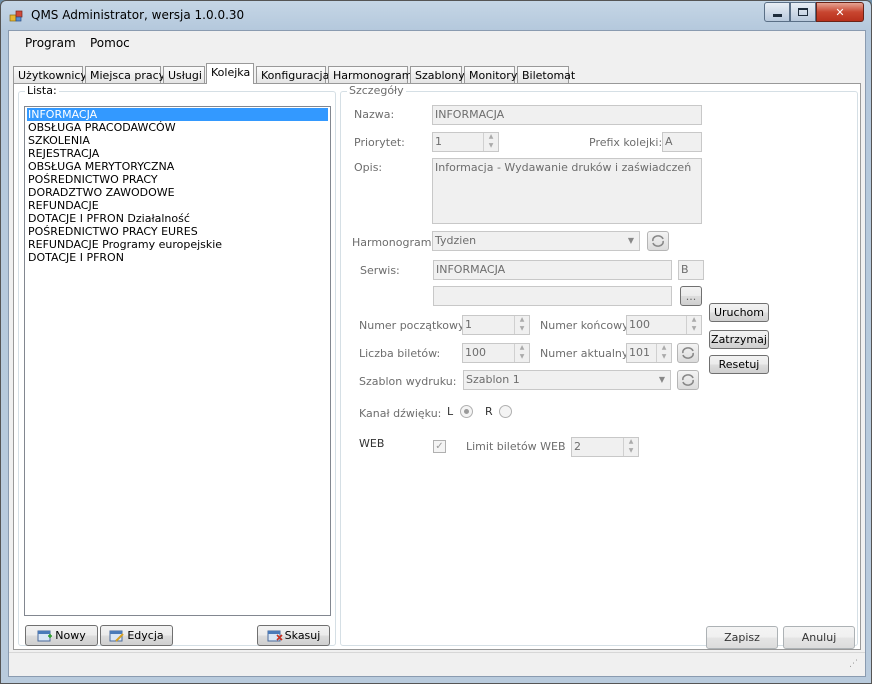 This screenshot has width=872, height=684. Describe the element at coordinates (639, 324) in the screenshot. I see `numer-koncowy-value: 100` at that location.